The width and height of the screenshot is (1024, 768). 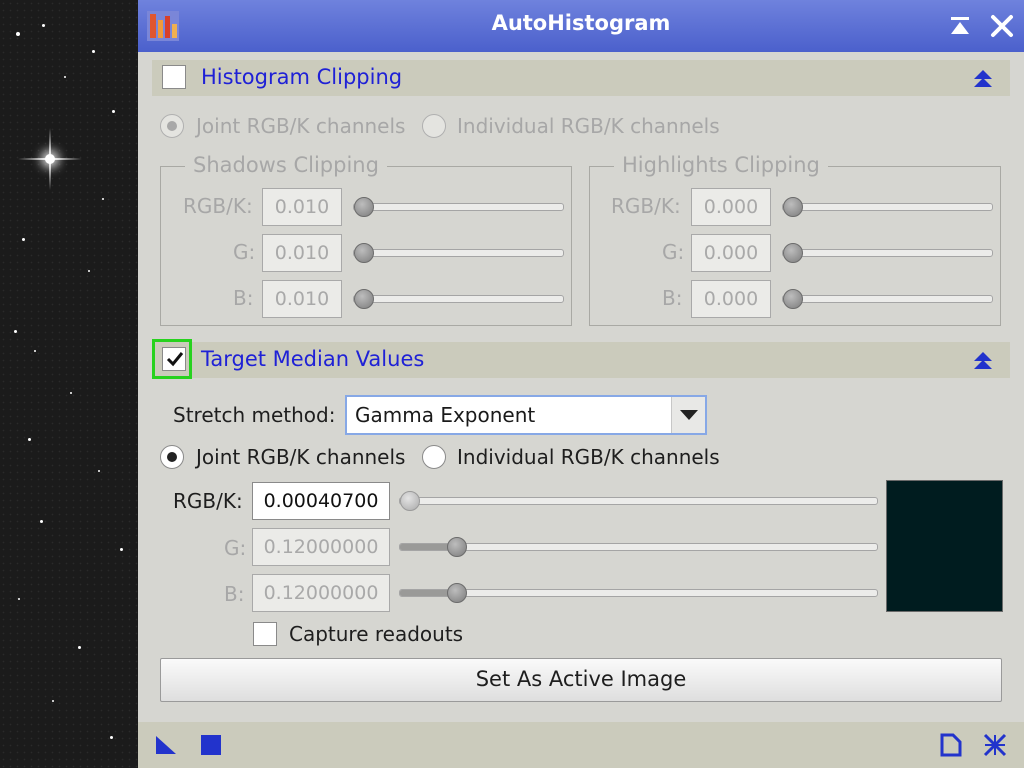 What do you see at coordinates (638, 501) in the screenshot?
I see `median-rgbk-slider` at bounding box center [638, 501].